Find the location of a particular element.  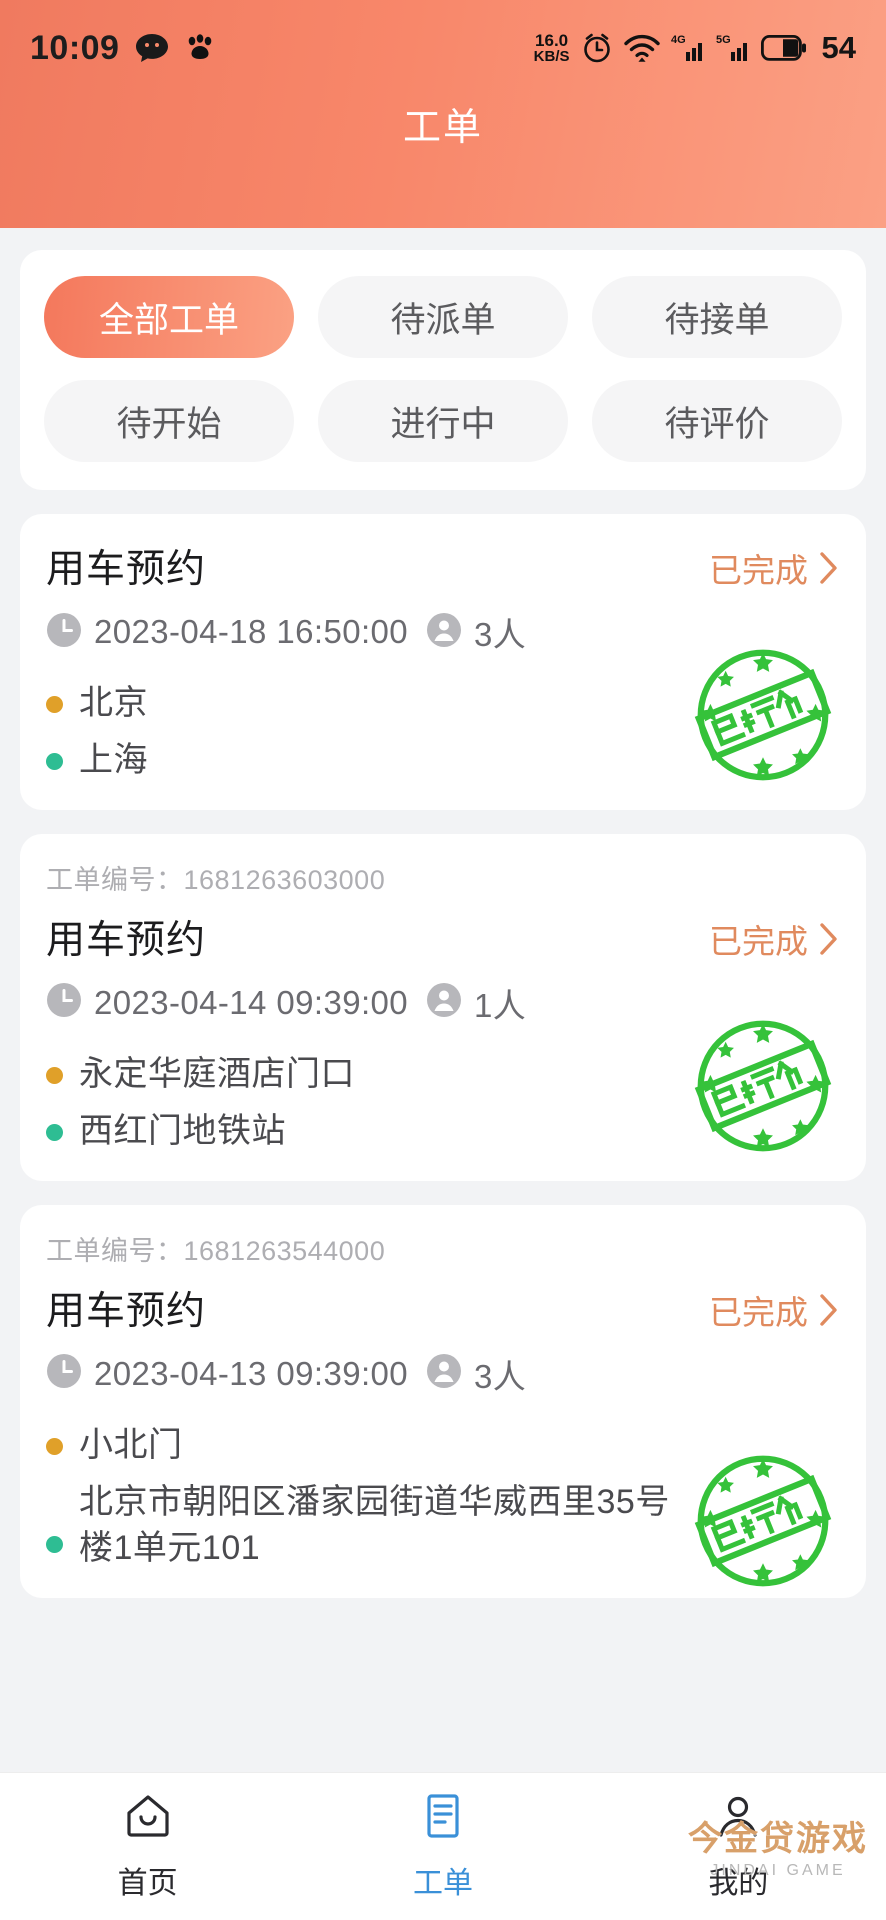

filter-chip-pending-review: 待评价 is located at coordinates (717, 421).